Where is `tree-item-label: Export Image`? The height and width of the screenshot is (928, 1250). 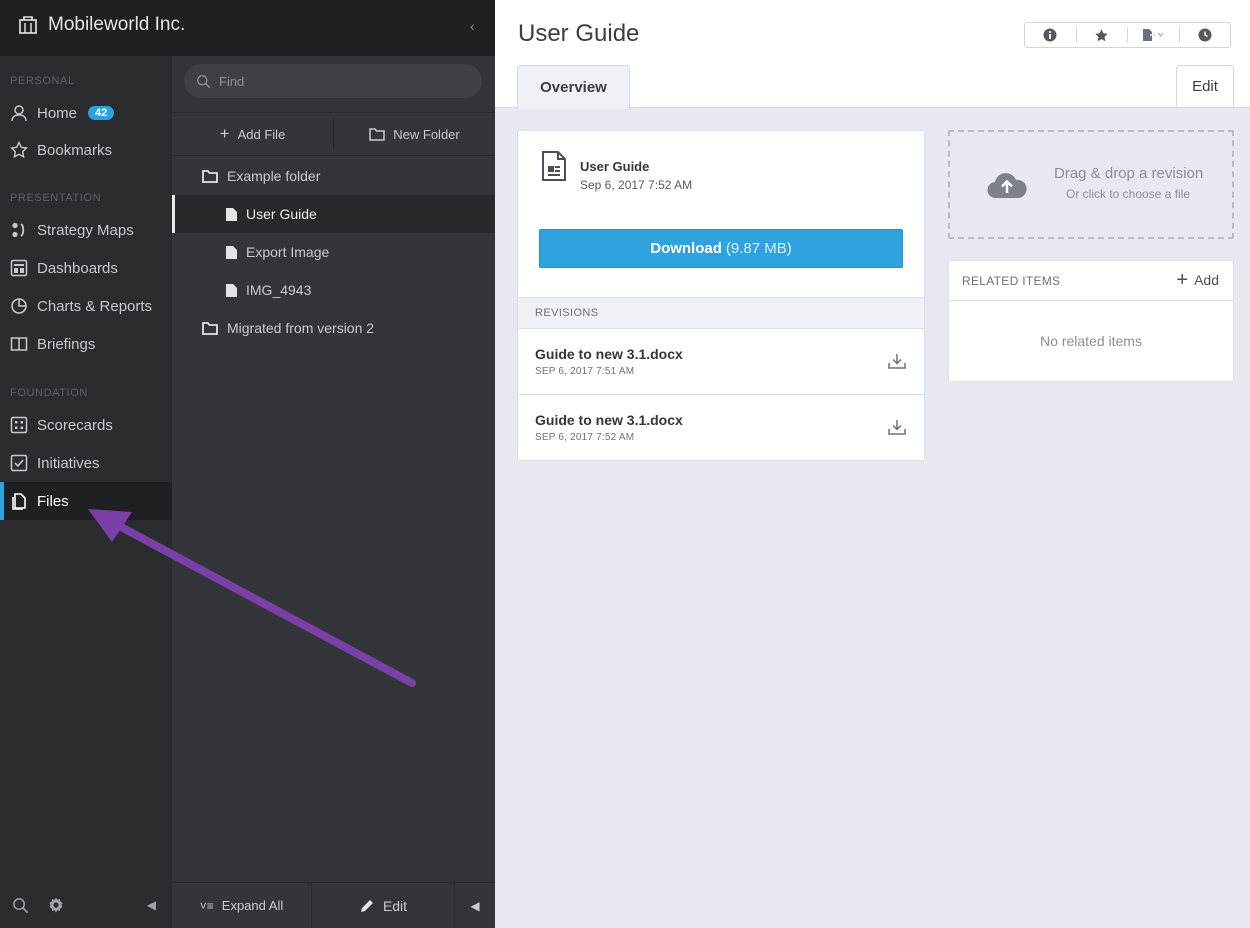 tree-item-label: Export Image is located at coordinates (288, 252).